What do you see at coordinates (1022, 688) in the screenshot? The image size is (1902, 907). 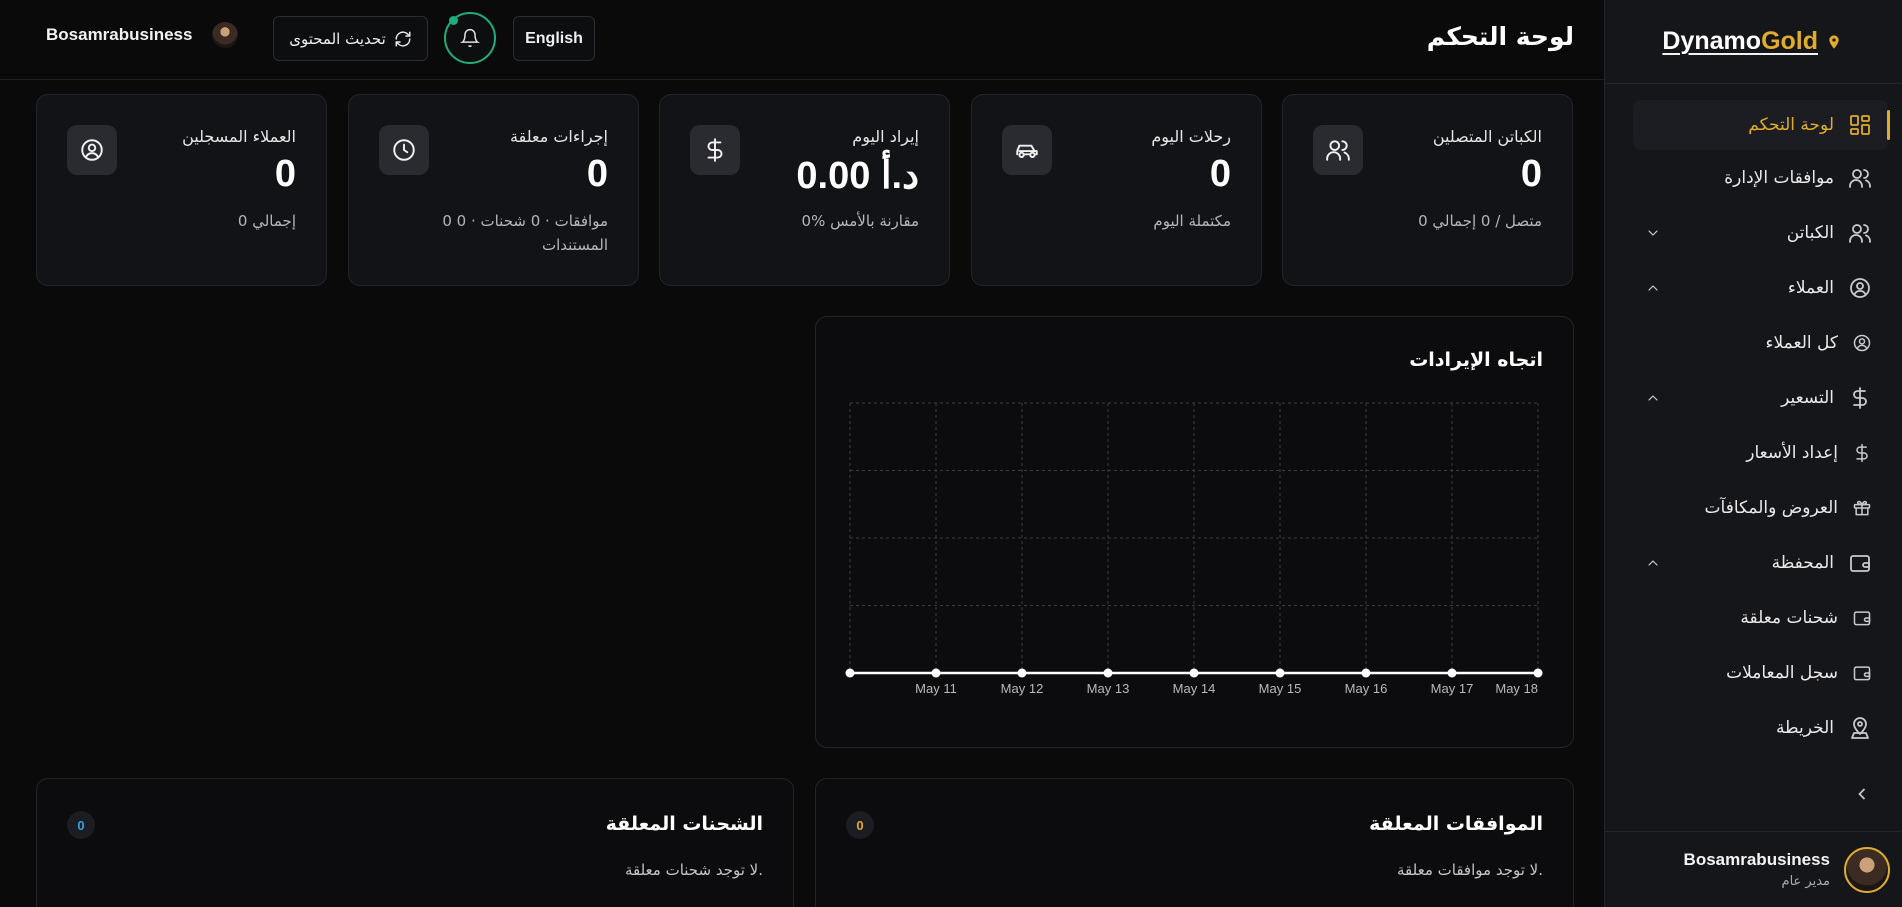 I see `x-tick-label: May 12` at bounding box center [1022, 688].